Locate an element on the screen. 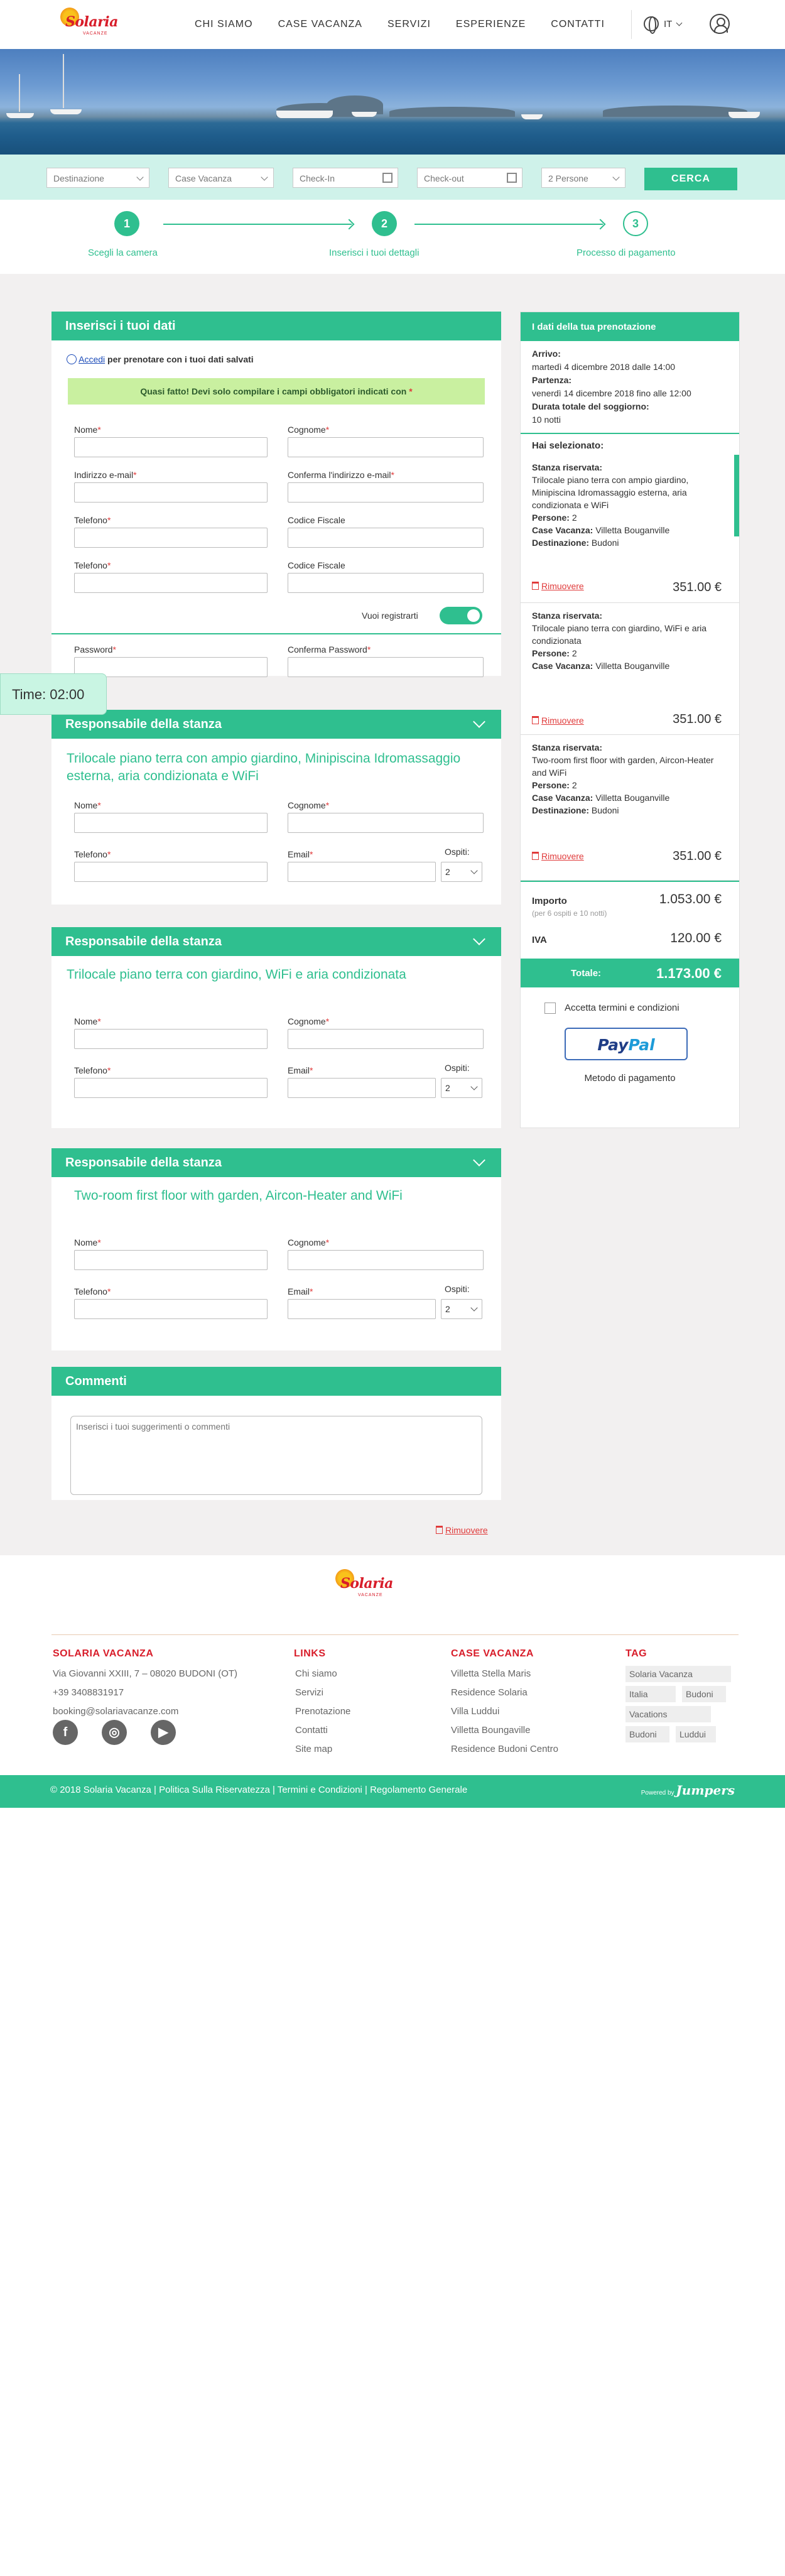  calendar-icon is located at coordinates (512, 178).